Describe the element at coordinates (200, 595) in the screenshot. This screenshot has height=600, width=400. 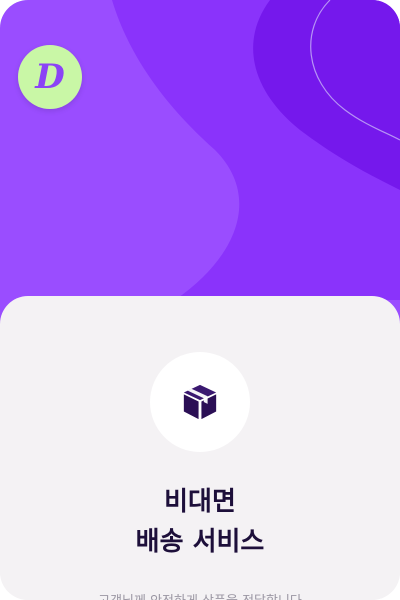
I see `feature-subtitle: 고객님께 안전하게 상품을 전달합니다` at that location.